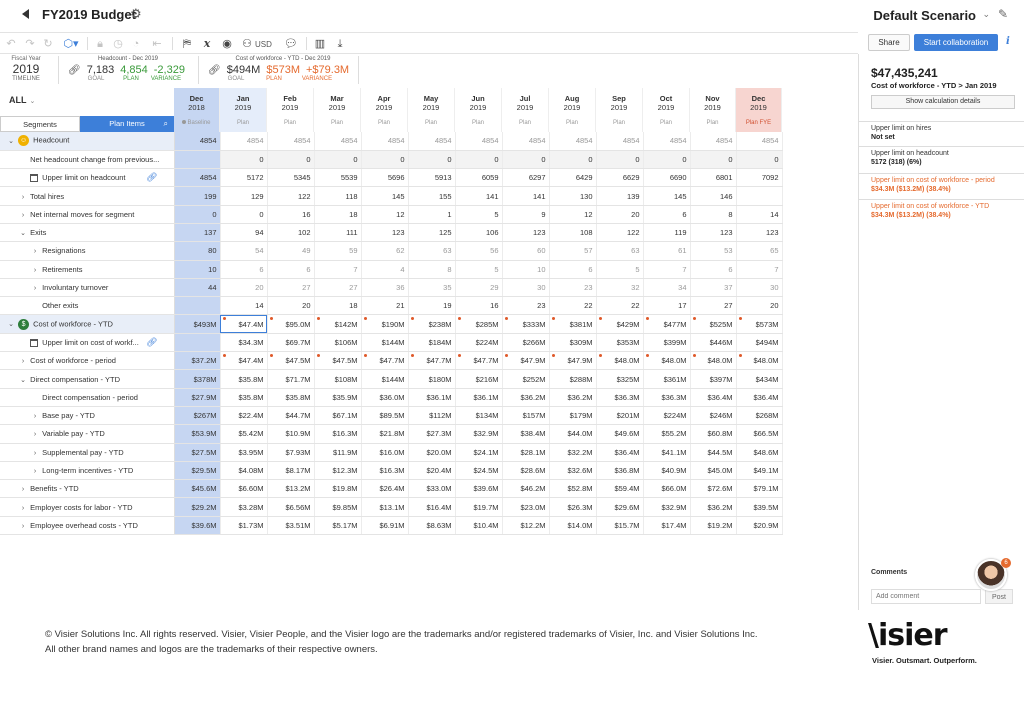 This screenshot has height=710, width=1024. What do you see at coordinates (291, 196) in the screenshot?
I see `cell: 122` at bounding box center [291, 196].